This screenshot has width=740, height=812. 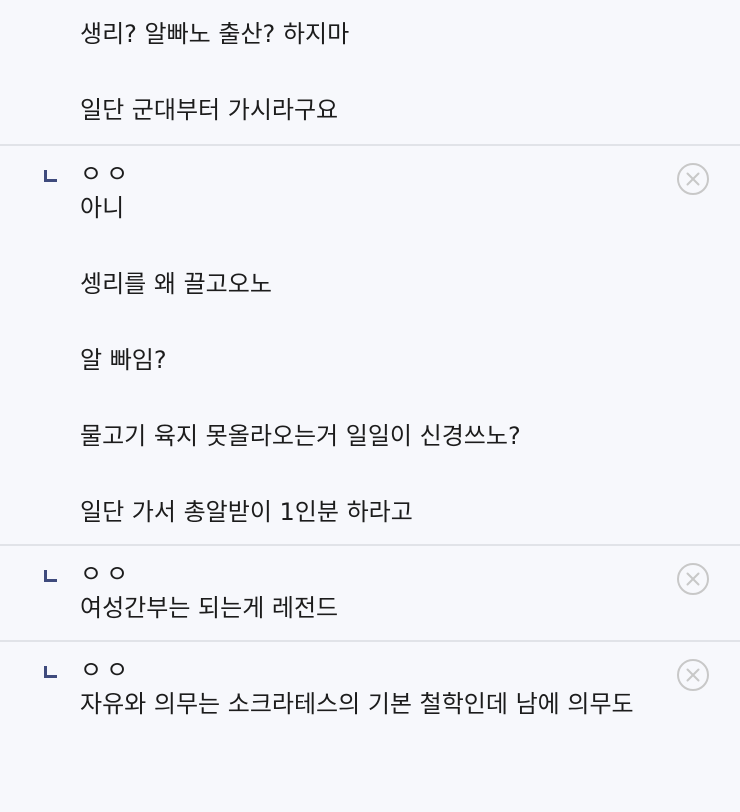 I want to click on comment-line: 알 빠임?, so click(x=123, y=360).